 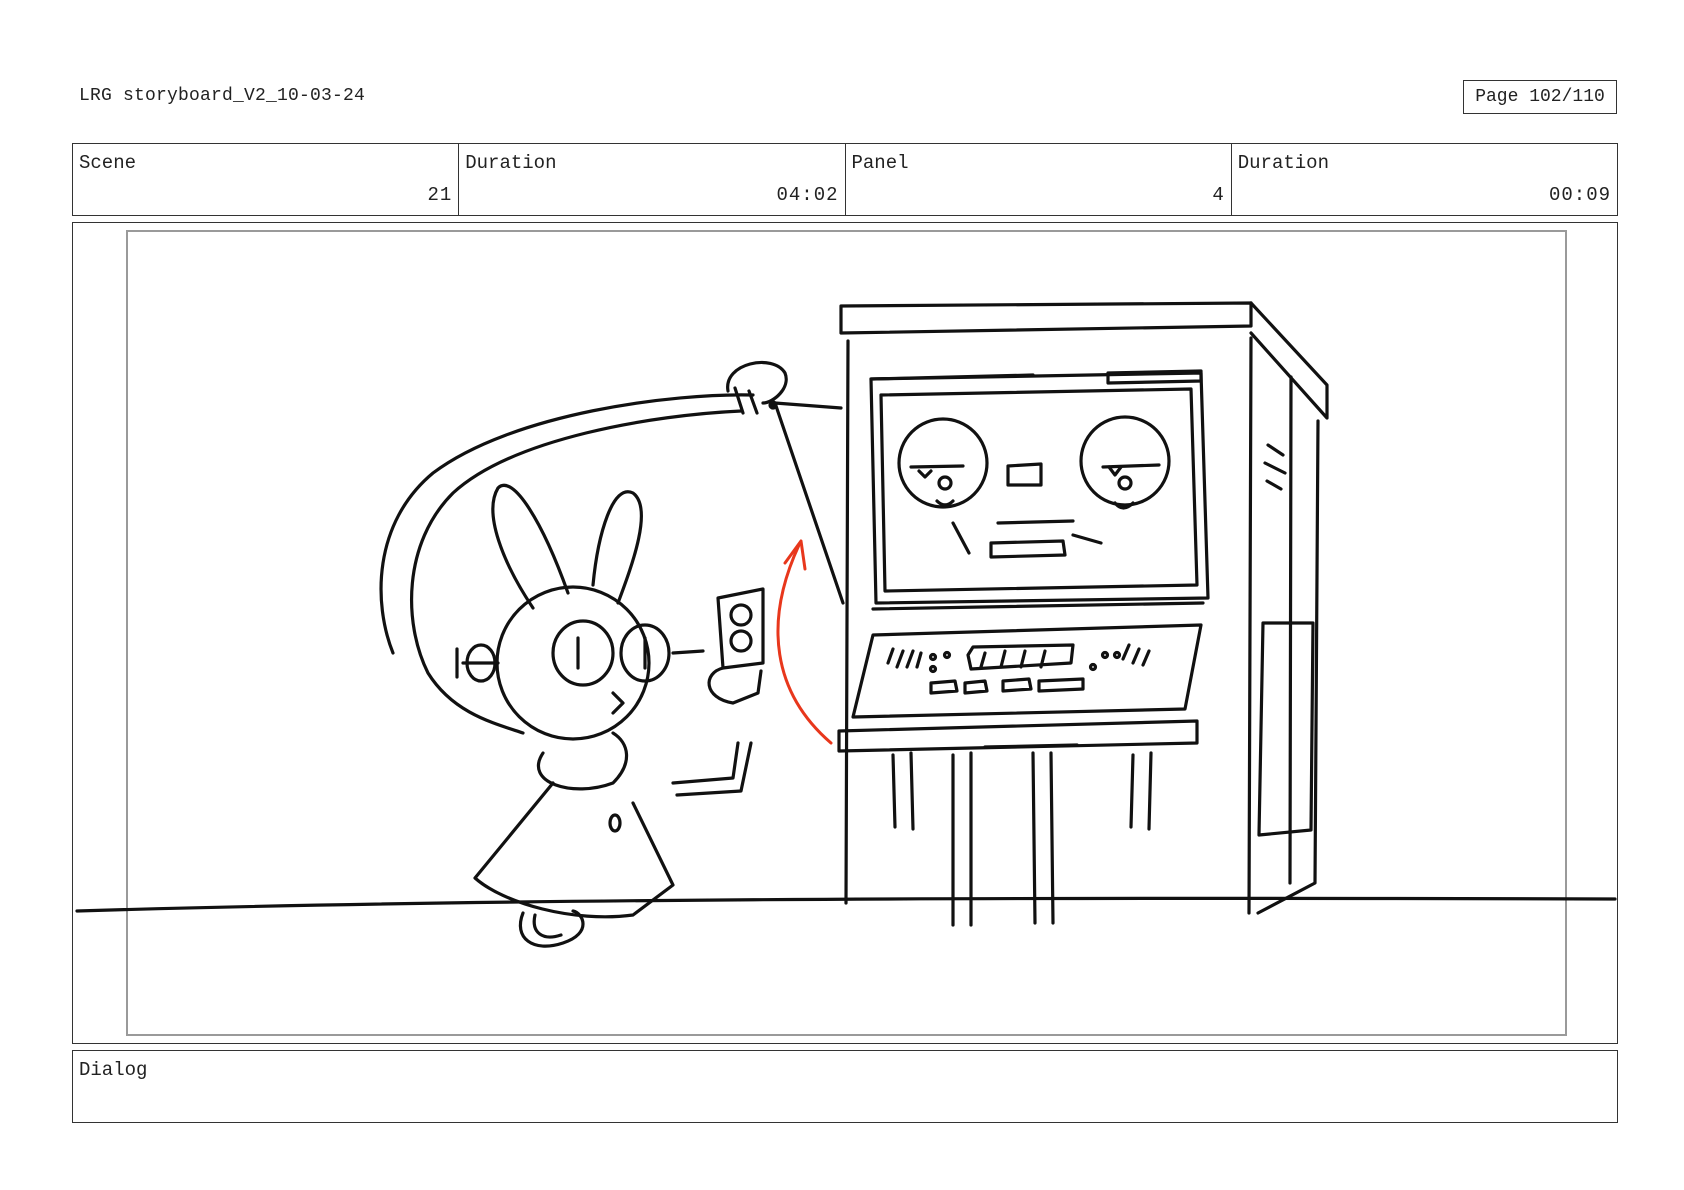 What do you see at coordinates (266, 179) in the screenshot?
I see `scene-cell: Scene 21` at bounding box center [266, 179].